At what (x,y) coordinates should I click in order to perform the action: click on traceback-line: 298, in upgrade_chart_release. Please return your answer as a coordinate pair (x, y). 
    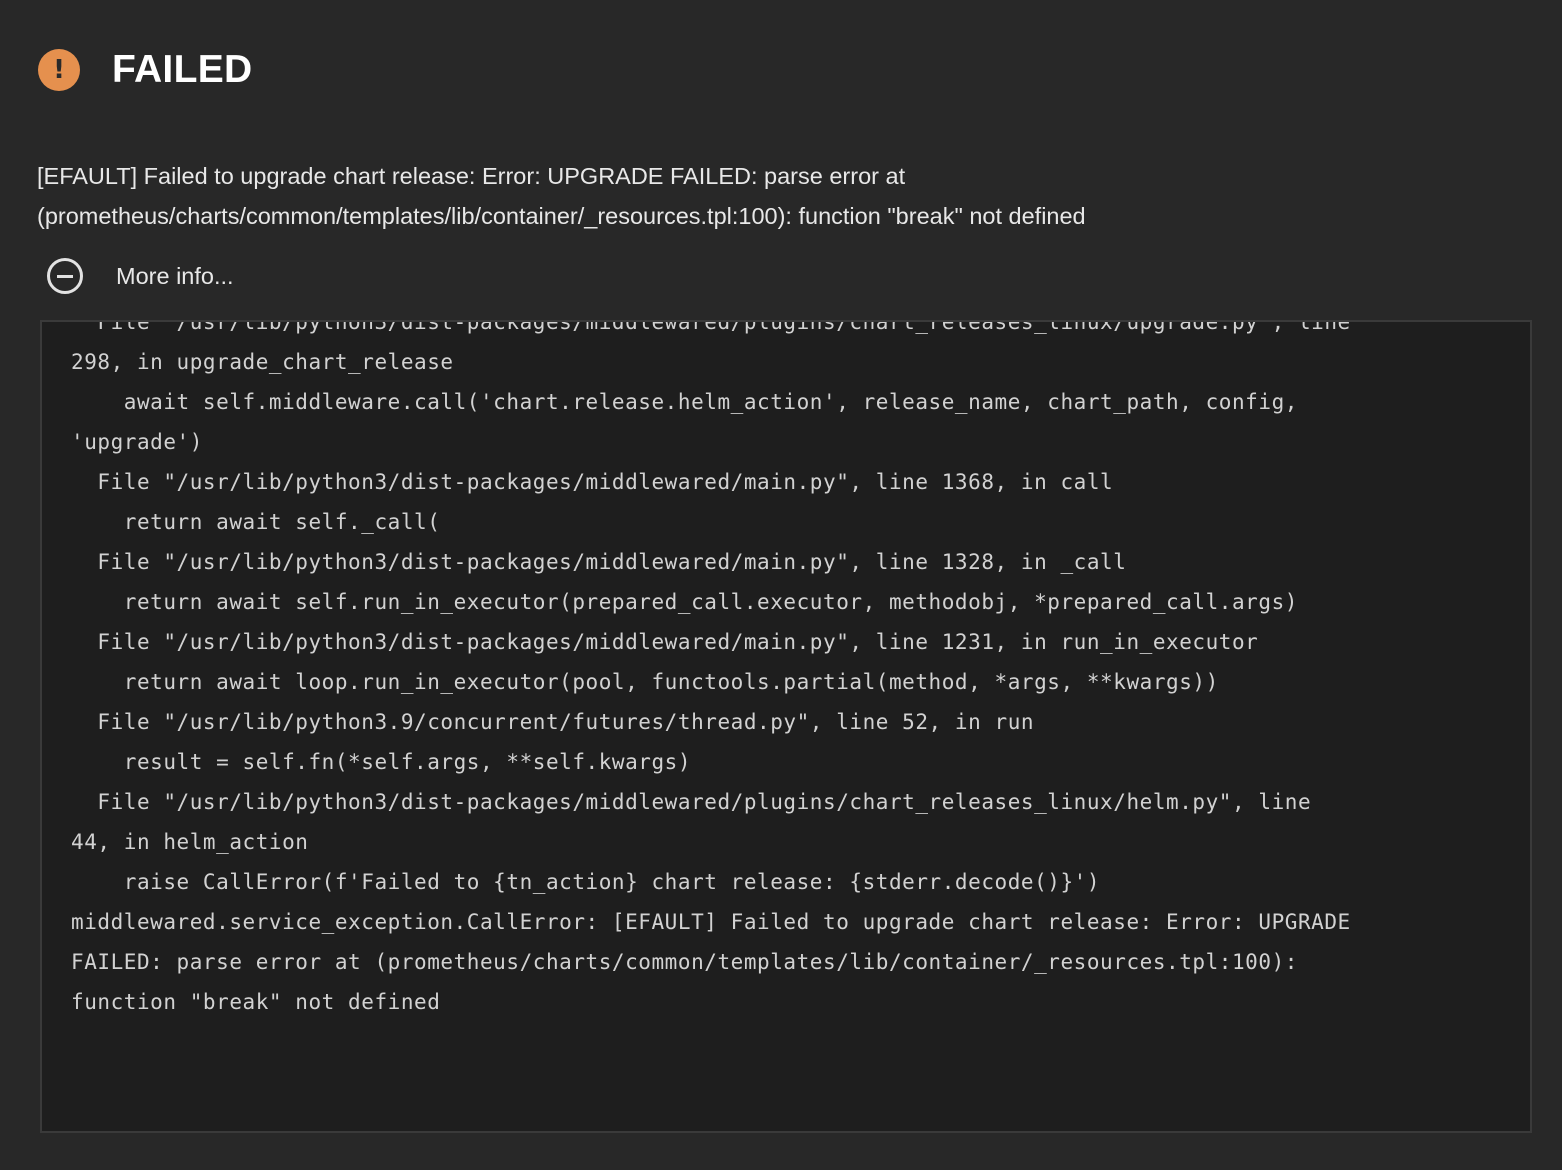
    Looking at the image, I should click on (262, 362).